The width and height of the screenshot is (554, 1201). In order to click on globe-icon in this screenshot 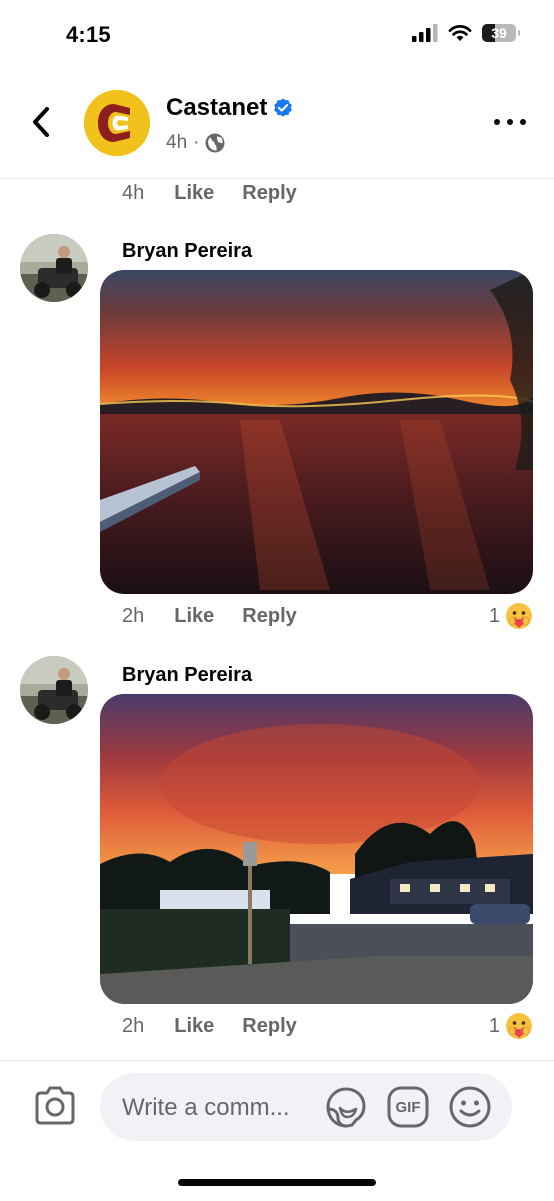, I will do `click(215, 143)`.